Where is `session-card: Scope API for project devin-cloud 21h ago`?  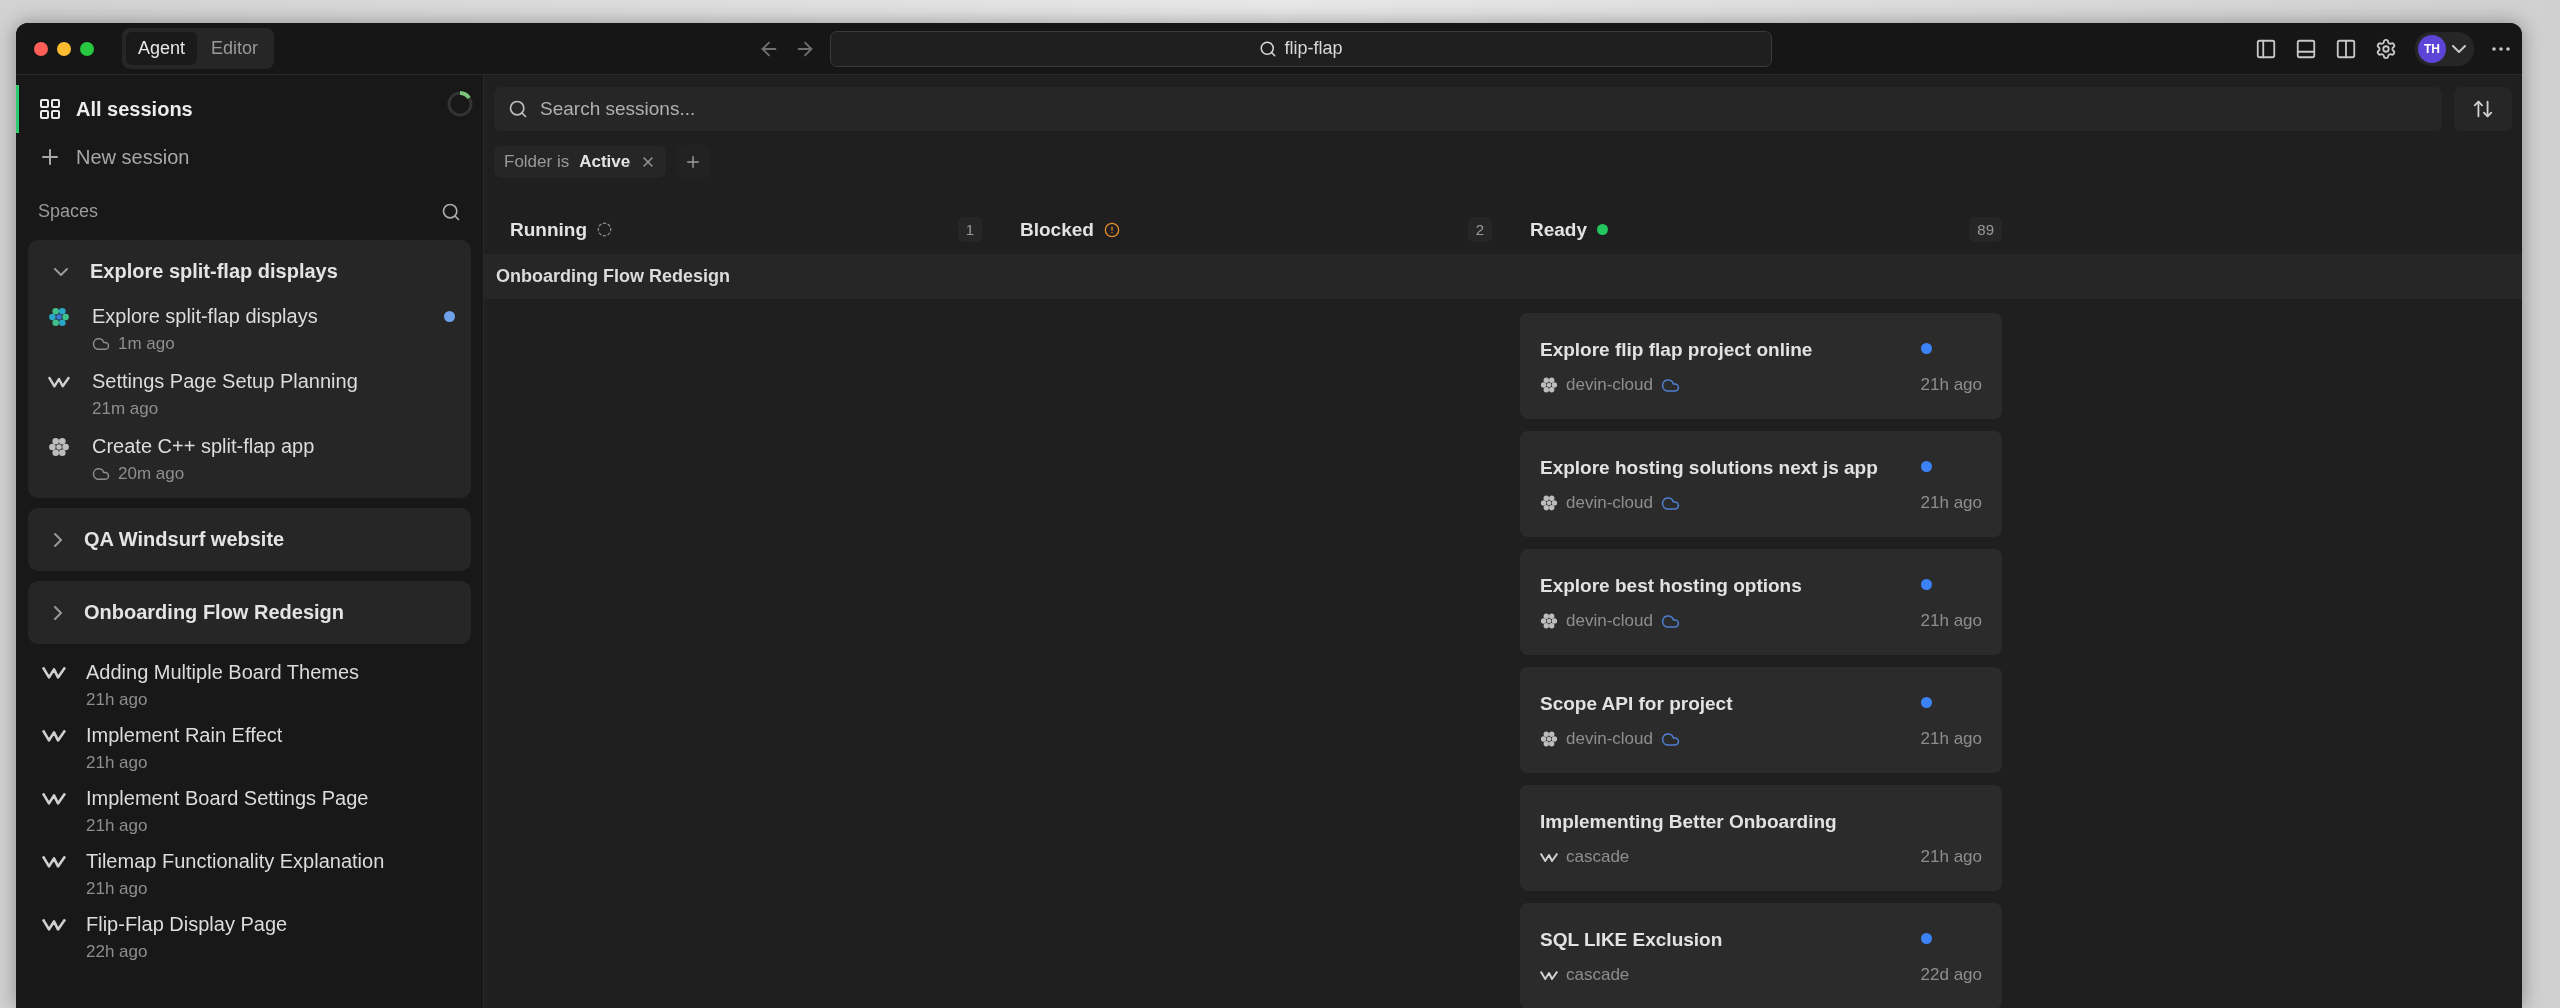
session-card: Scope API for project devin-cloud 21h ago is located at coordinates (1761, 720).